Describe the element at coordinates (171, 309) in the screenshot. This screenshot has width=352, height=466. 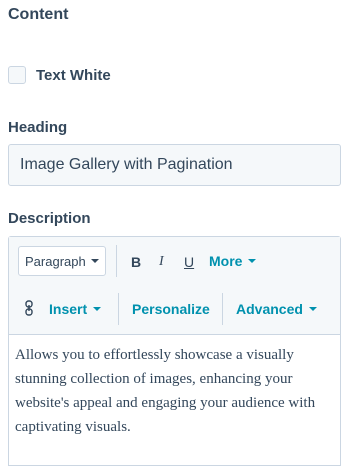
I see `personalize-button: Personalize` at that location.